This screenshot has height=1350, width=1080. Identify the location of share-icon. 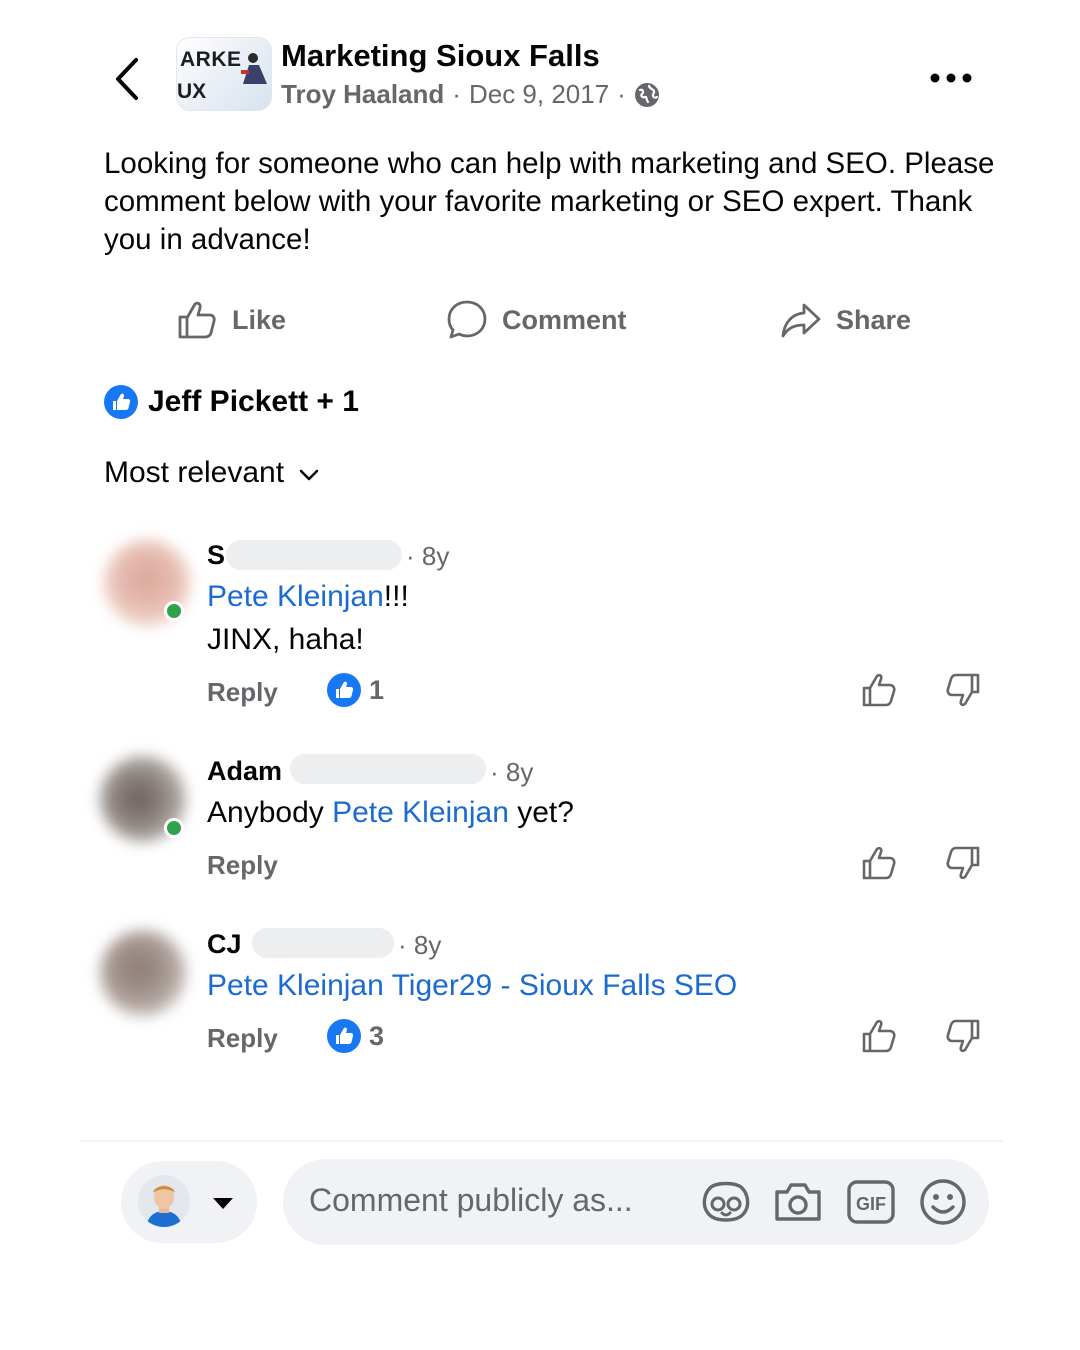
(801, 320).